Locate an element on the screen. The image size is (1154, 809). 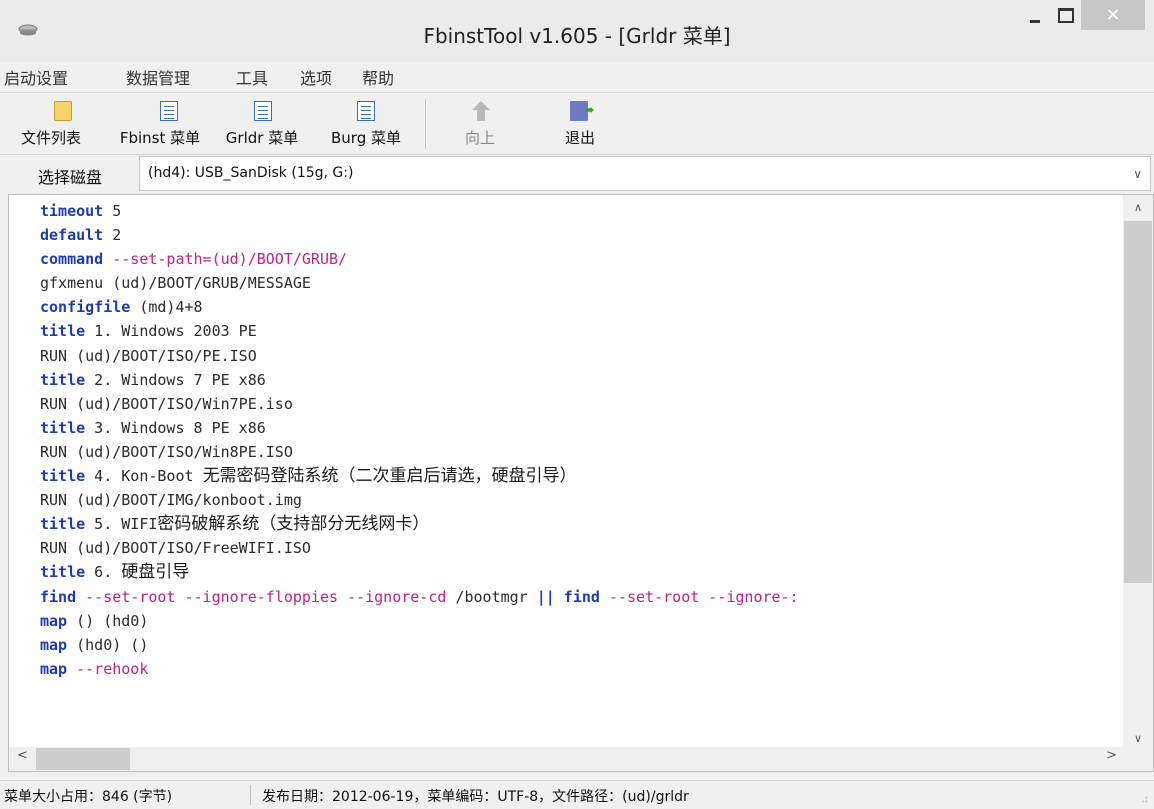
grldr-menu-button: Grldr 菜单 is located at coordinates (262, 123).